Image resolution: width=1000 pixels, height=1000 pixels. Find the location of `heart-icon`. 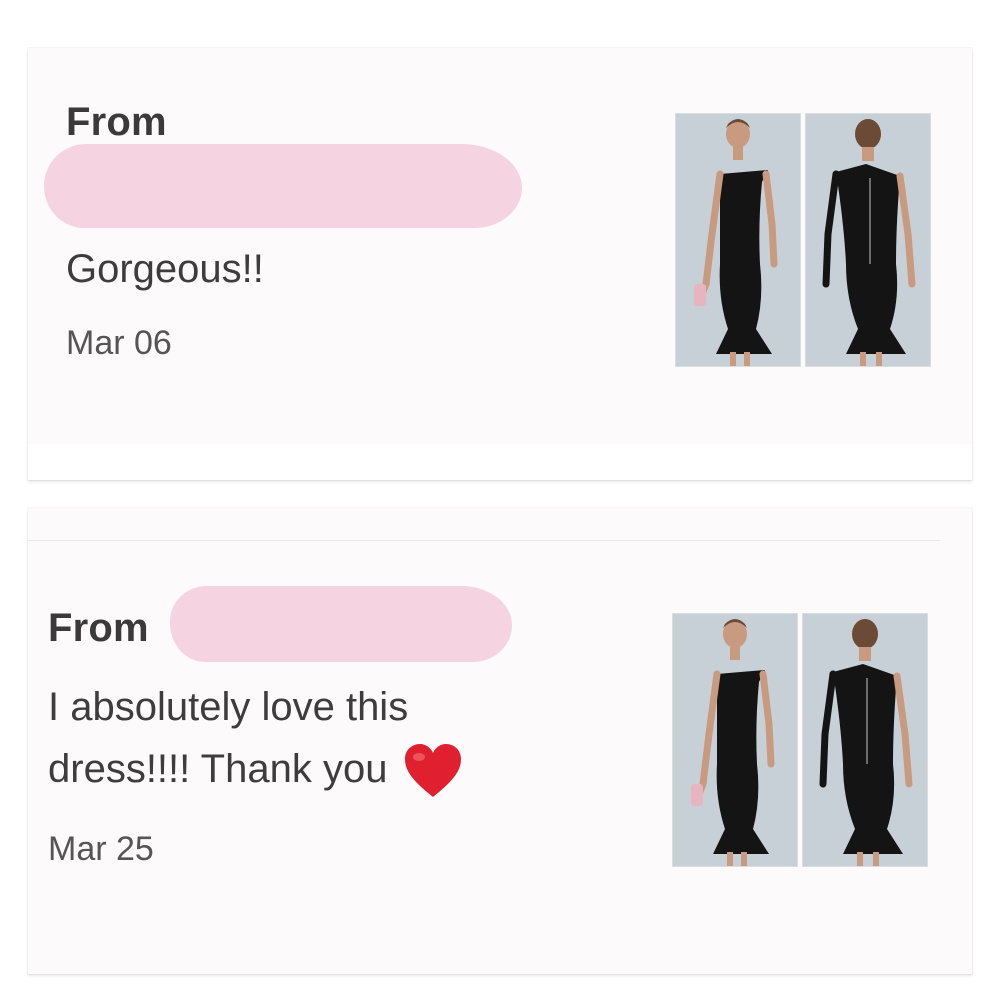

heart-icon is located at coordinates (432, 771).